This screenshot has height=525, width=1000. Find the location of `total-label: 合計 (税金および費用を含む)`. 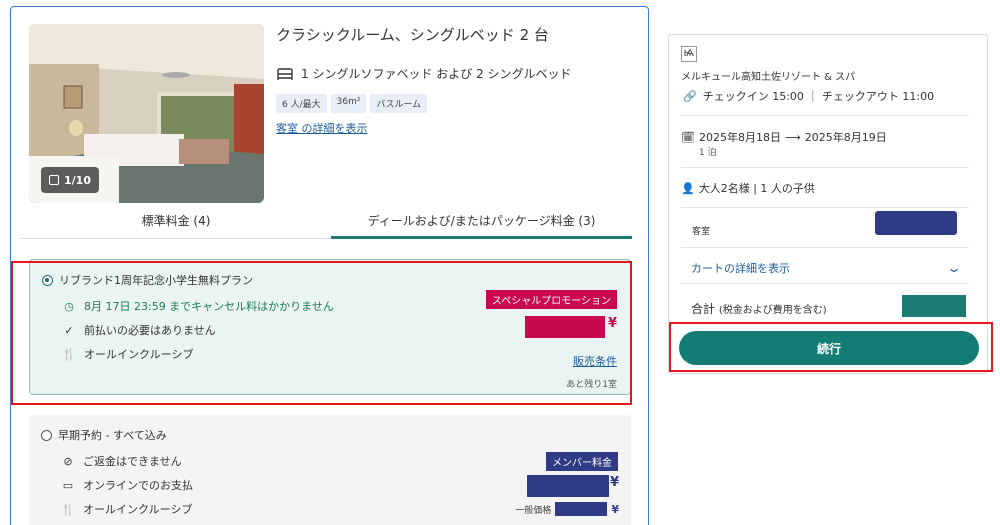

total-label: 合計 (税金および費用を含む) is located at coordinates (759, 309).